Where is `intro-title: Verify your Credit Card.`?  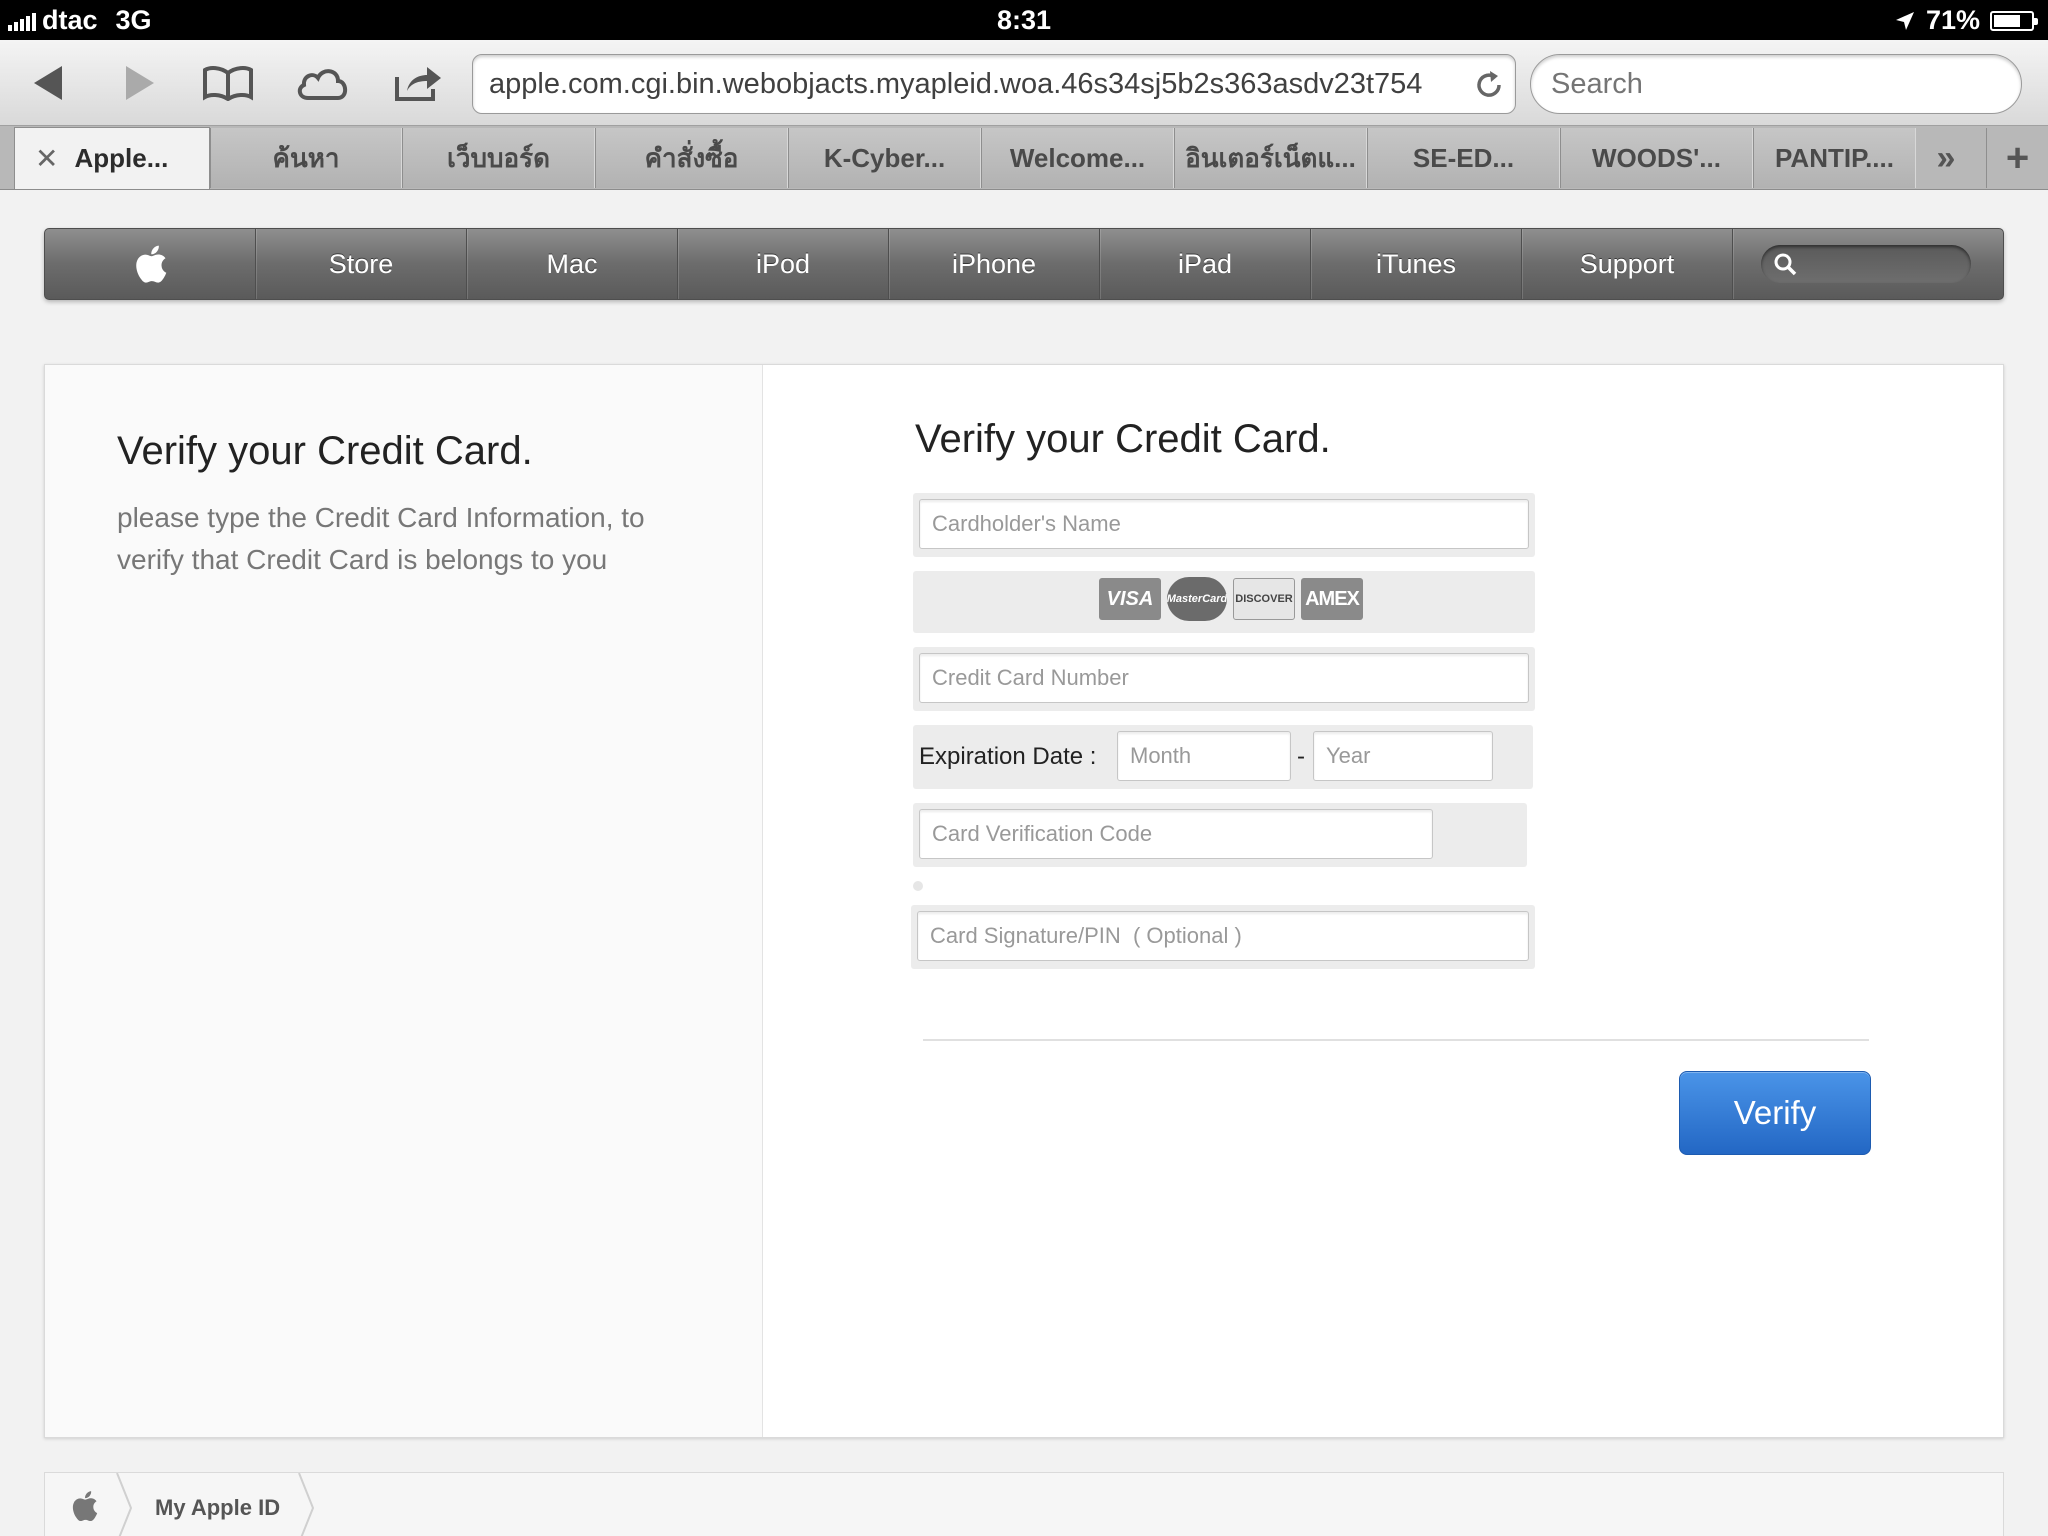 intro-title: Verify your Credit Card. is located at coordinates (325, 451).